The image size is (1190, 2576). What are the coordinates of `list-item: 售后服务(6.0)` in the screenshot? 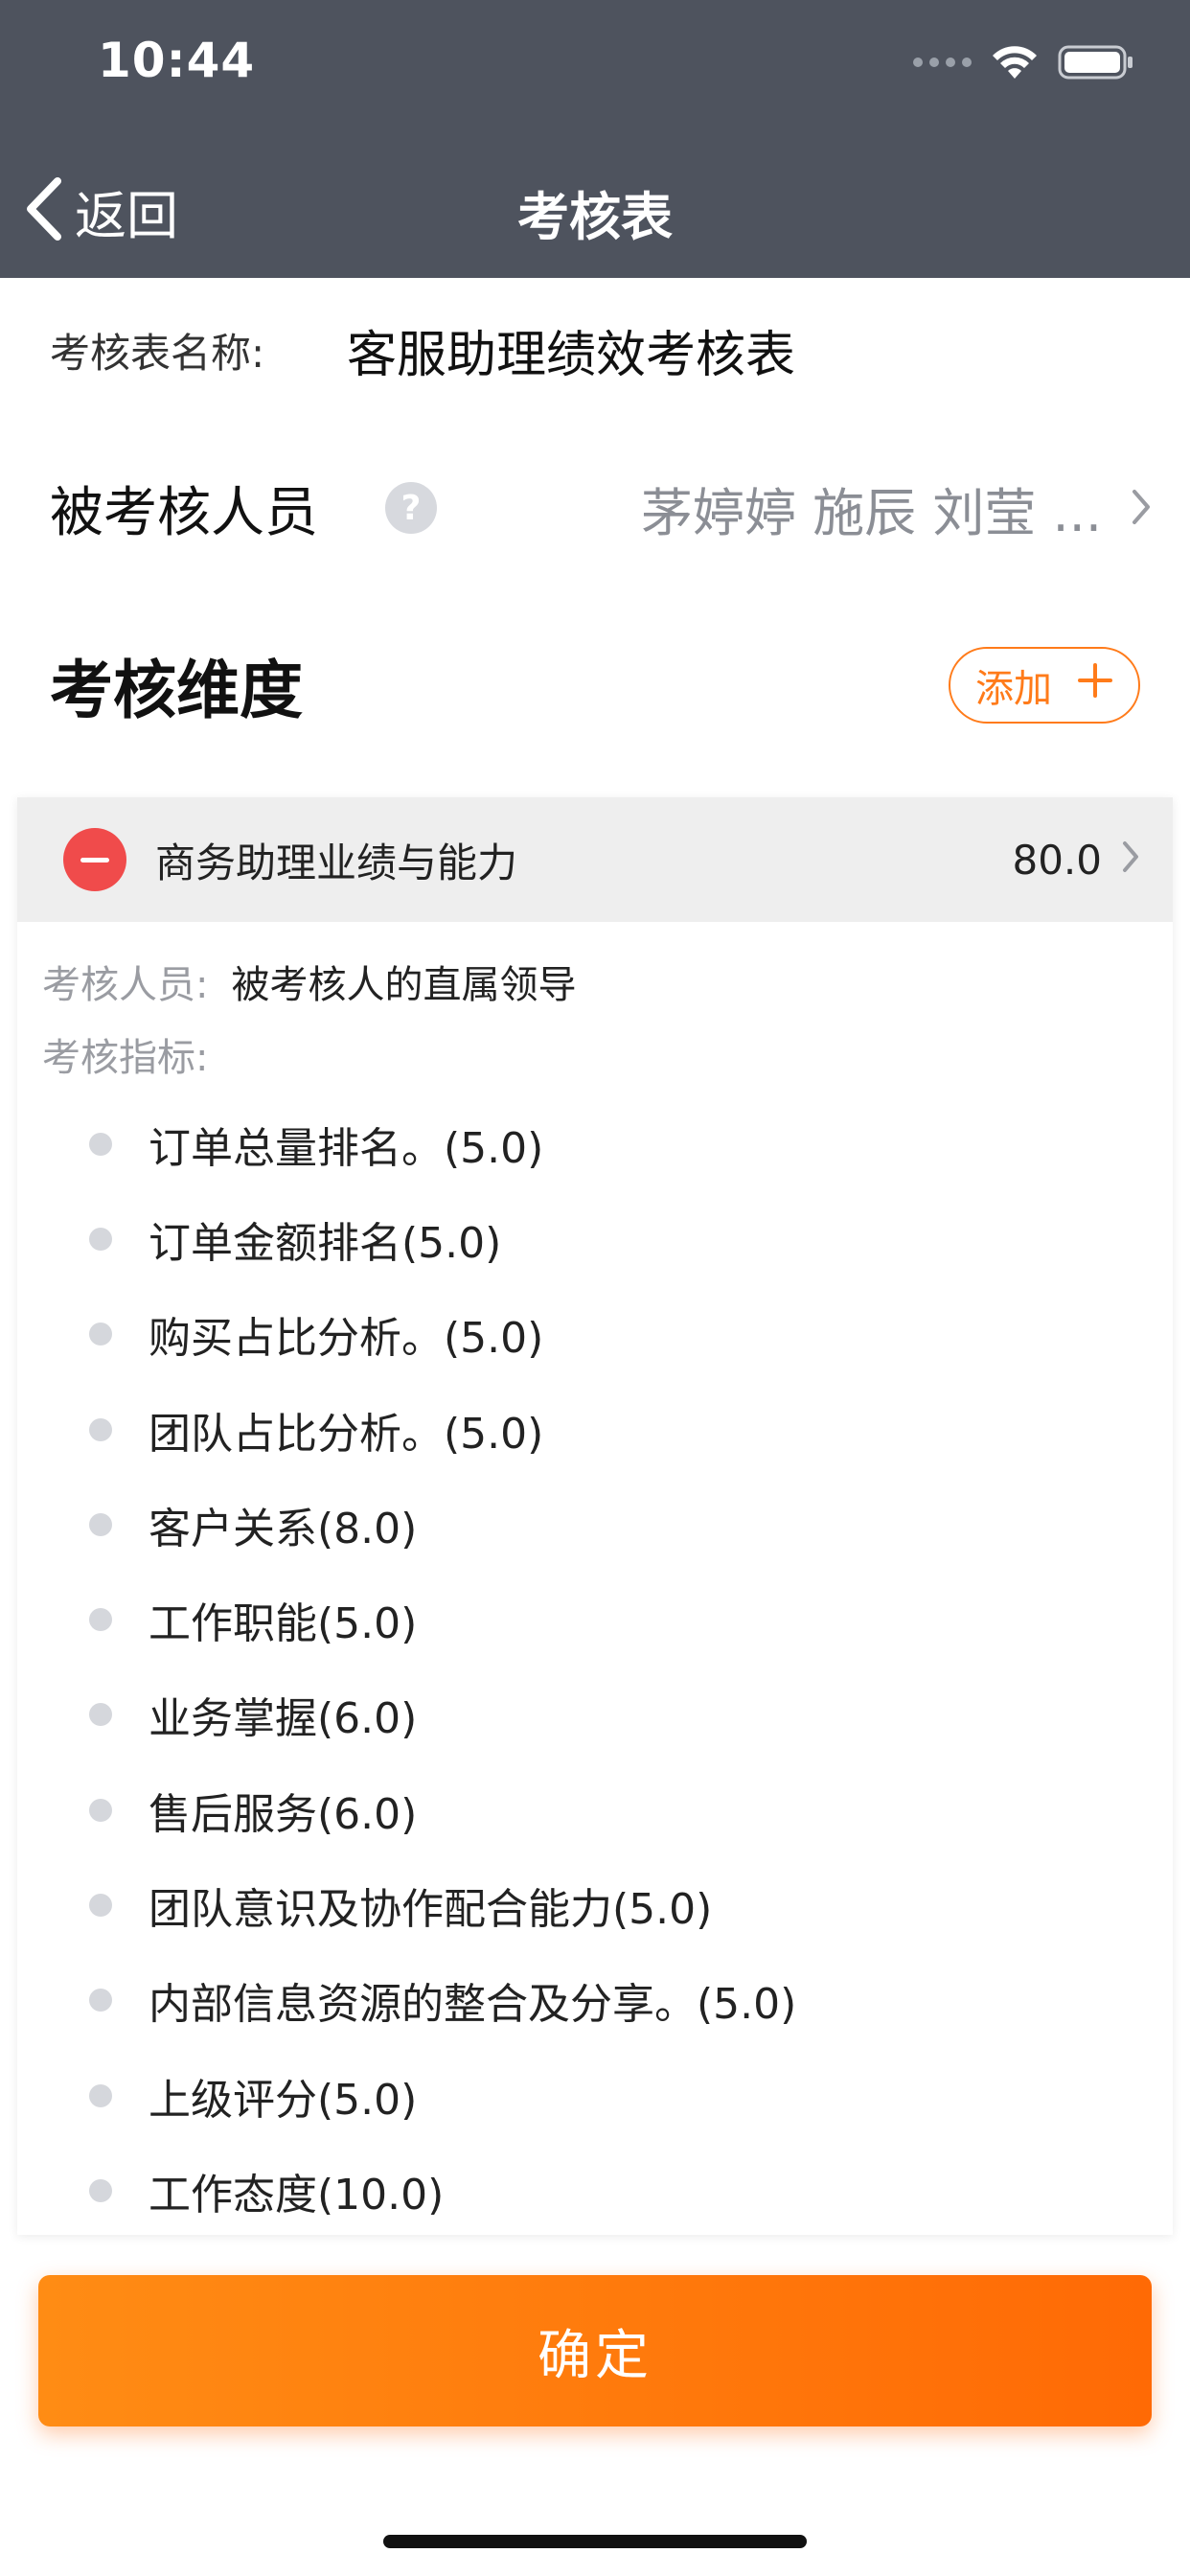 It's located at (595, 1809).